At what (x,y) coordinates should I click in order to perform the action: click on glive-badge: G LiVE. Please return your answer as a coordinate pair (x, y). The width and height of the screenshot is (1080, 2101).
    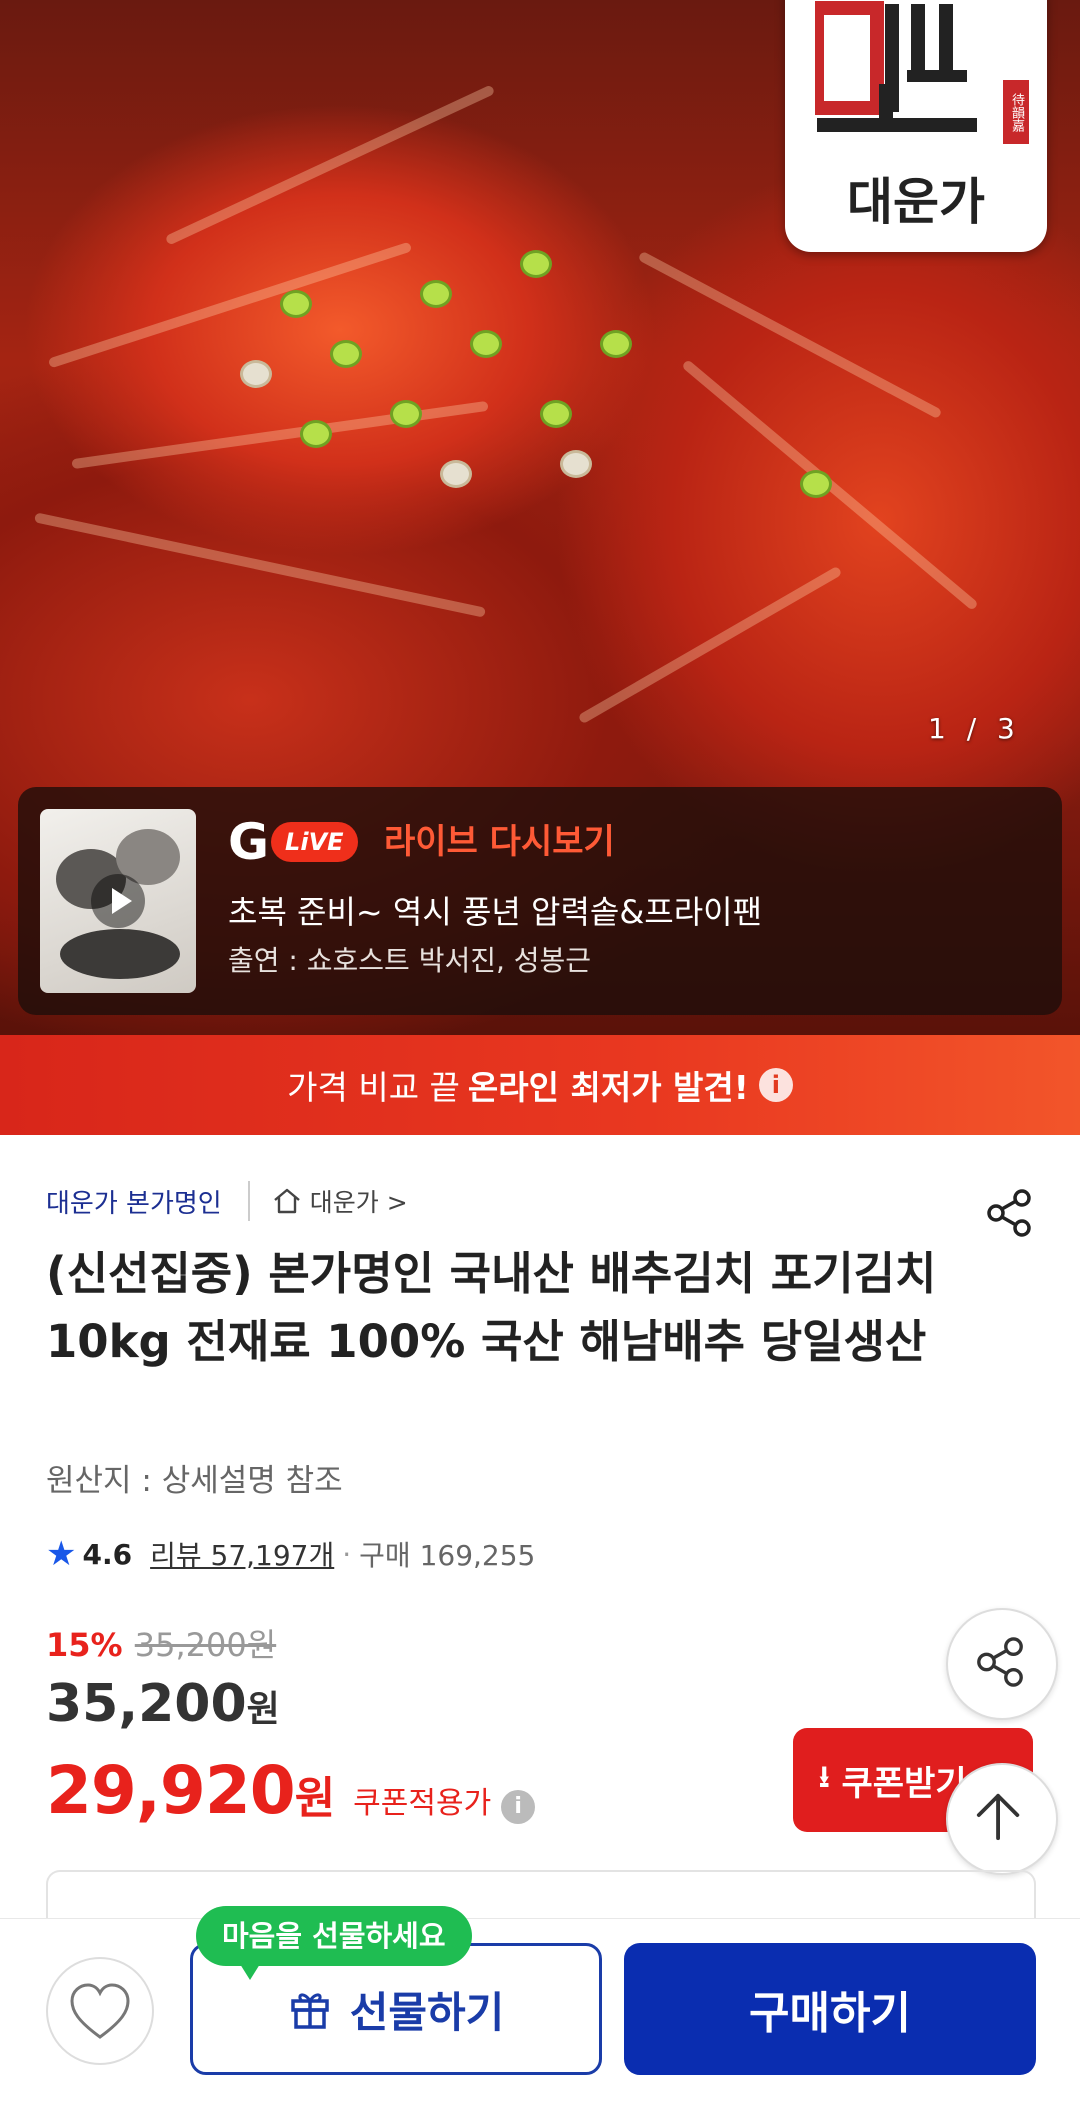
    Looking at the image, I should click on (293, 842).